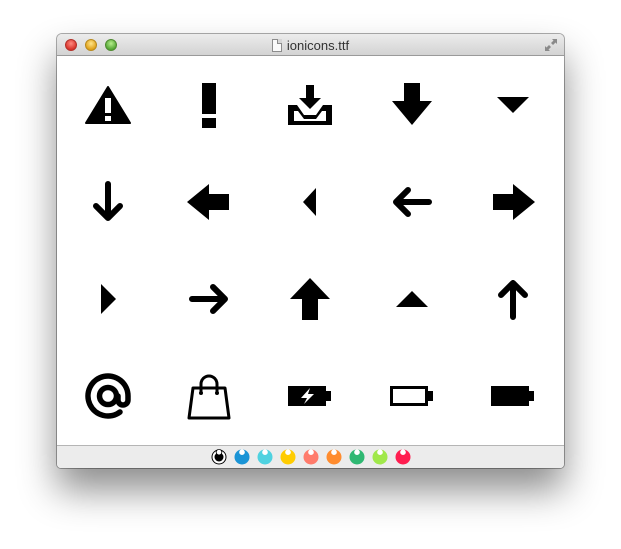 This screenshot has height=549, width=621. I want to click on window-title-group: ionicons.ttf, so click(310, 45).